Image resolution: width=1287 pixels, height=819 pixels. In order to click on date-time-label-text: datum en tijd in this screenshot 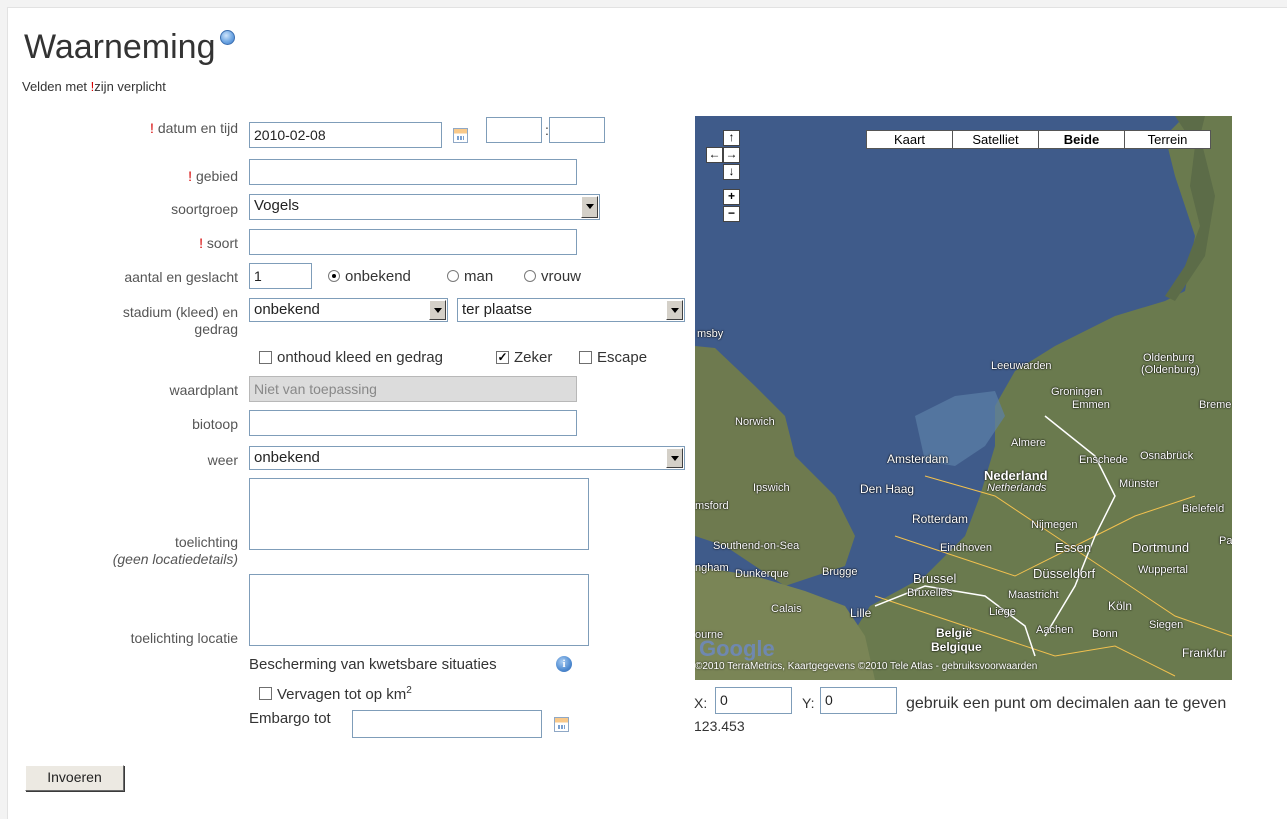, I will do `click(197, 128)`.